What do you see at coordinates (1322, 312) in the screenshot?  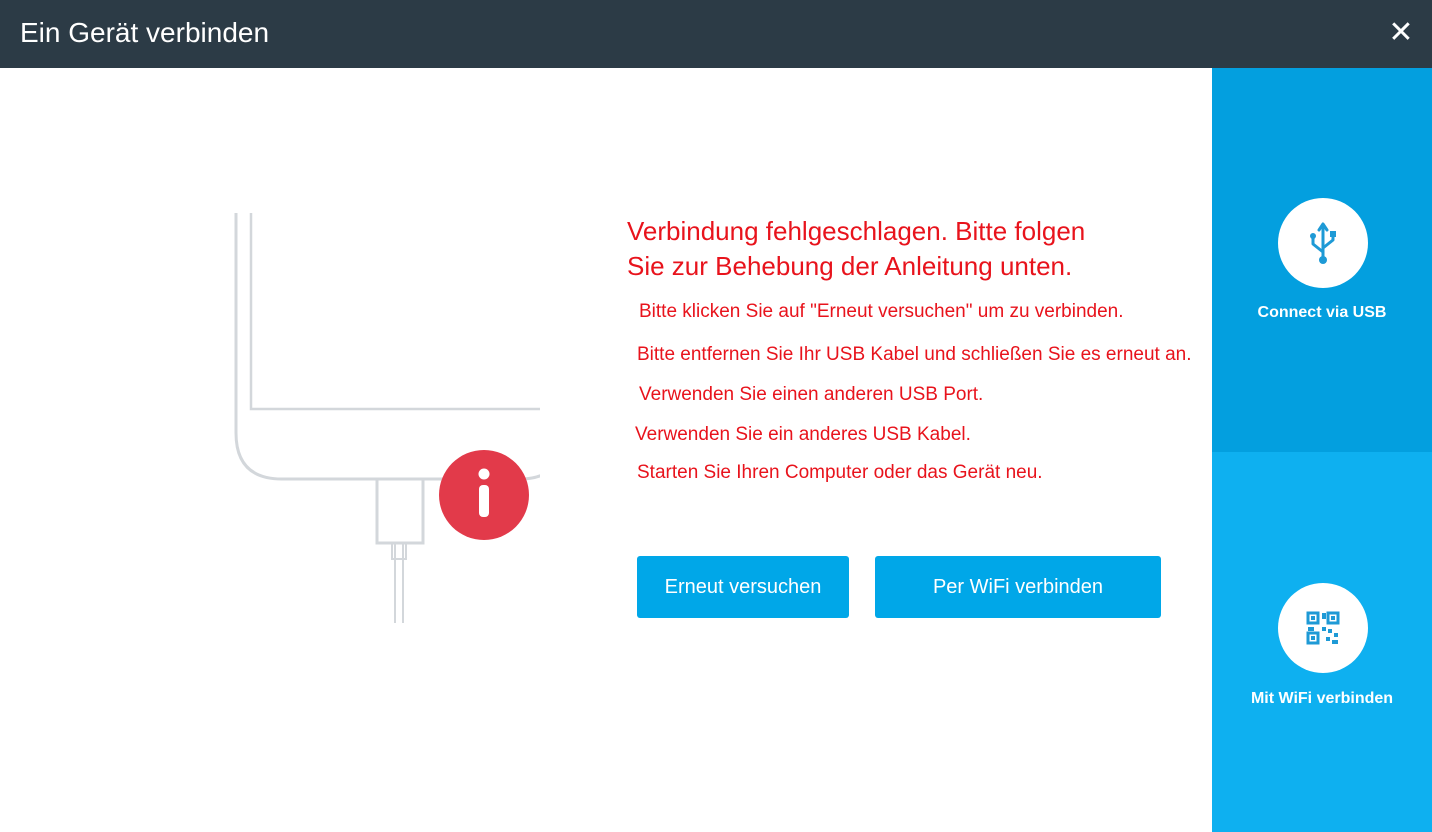 I see `usb-label: Connect via USB` at bounding box center [1322, 312].